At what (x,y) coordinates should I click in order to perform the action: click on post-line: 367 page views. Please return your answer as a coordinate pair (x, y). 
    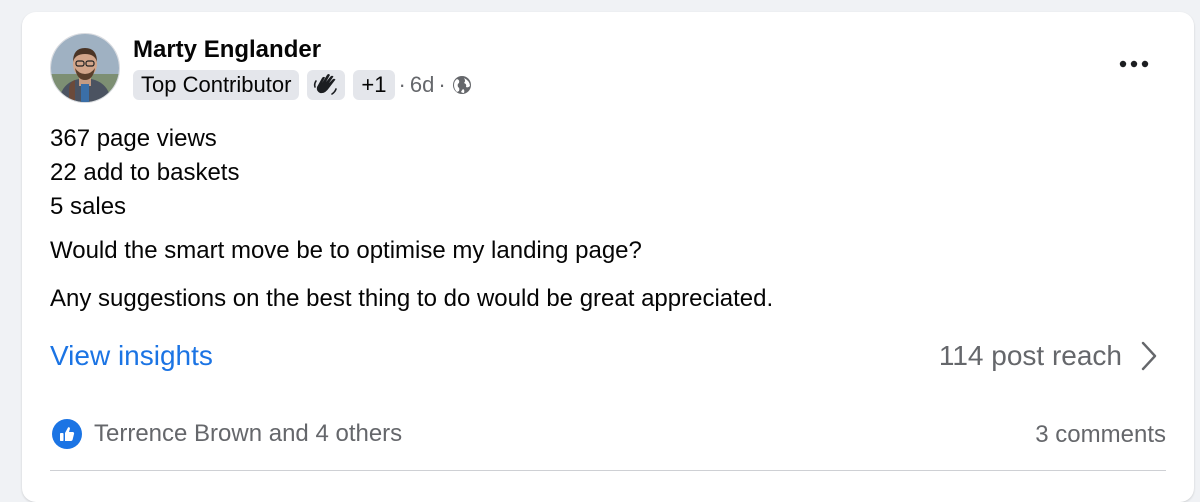
    Looking at the image, I should click on (133, 138).